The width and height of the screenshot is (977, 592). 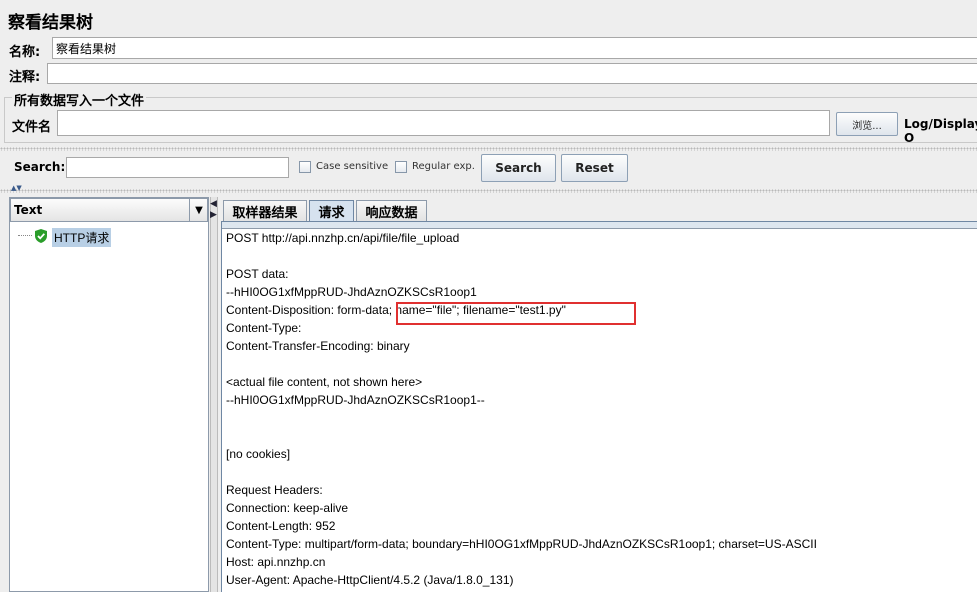 What do you see at coordinates (264, 328) in the screenshot?
I see `request-line: Content-Type:` at bounding box center [264, 328].